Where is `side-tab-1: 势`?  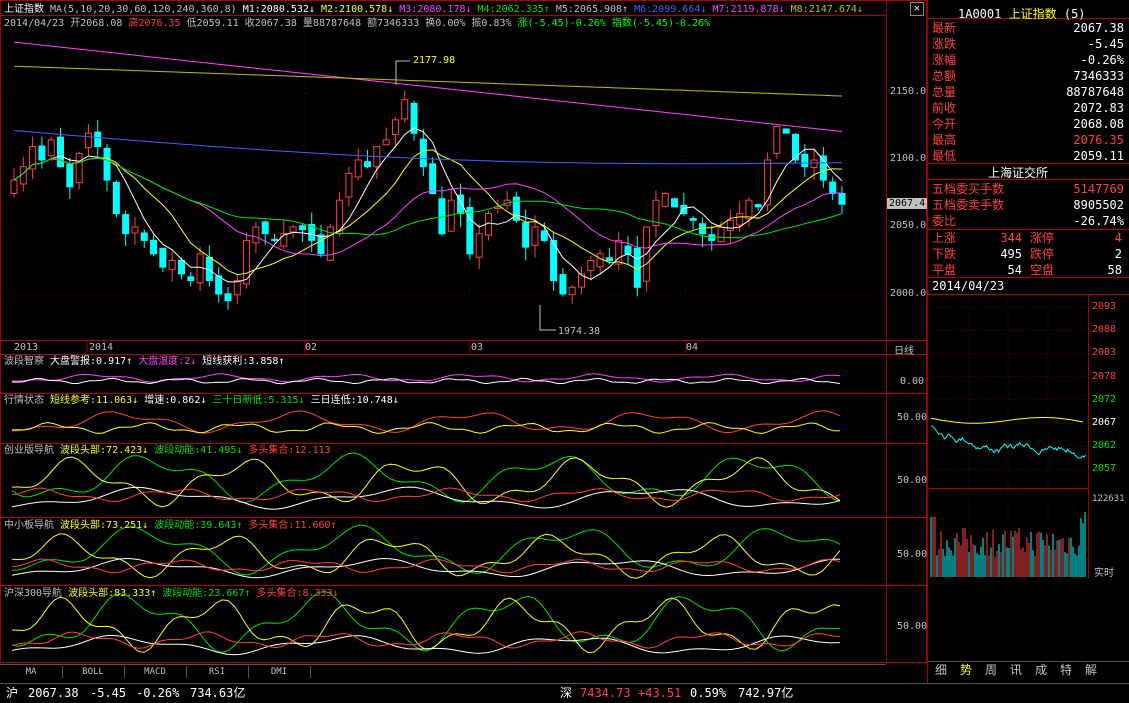
side-tab-1: 势 is located at coordinates (966, 670).